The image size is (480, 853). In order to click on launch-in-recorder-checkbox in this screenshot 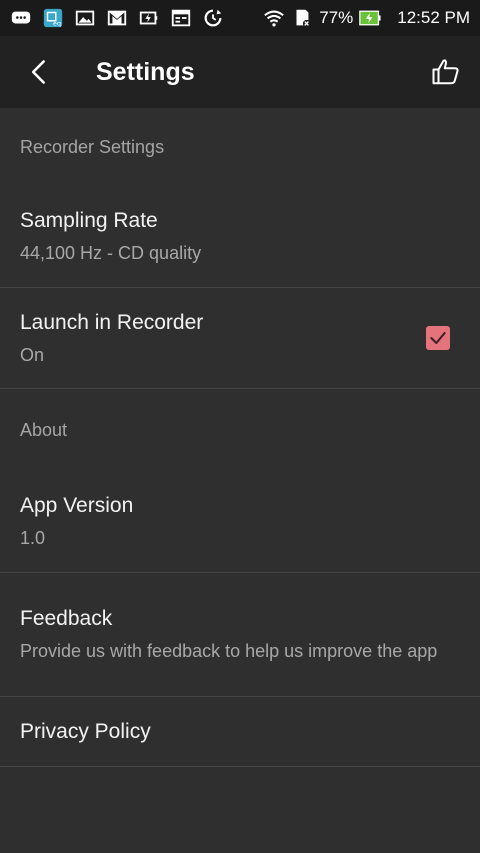, I will do `click(438, 338)`.